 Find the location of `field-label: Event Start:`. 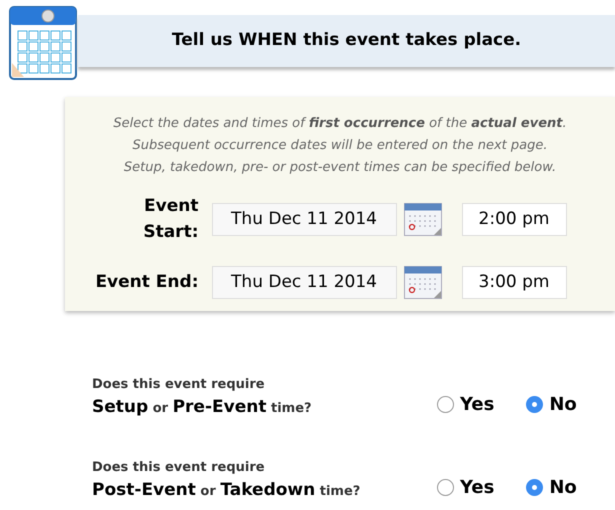

field-label: Event Start: is located at coordinates (171, 219).